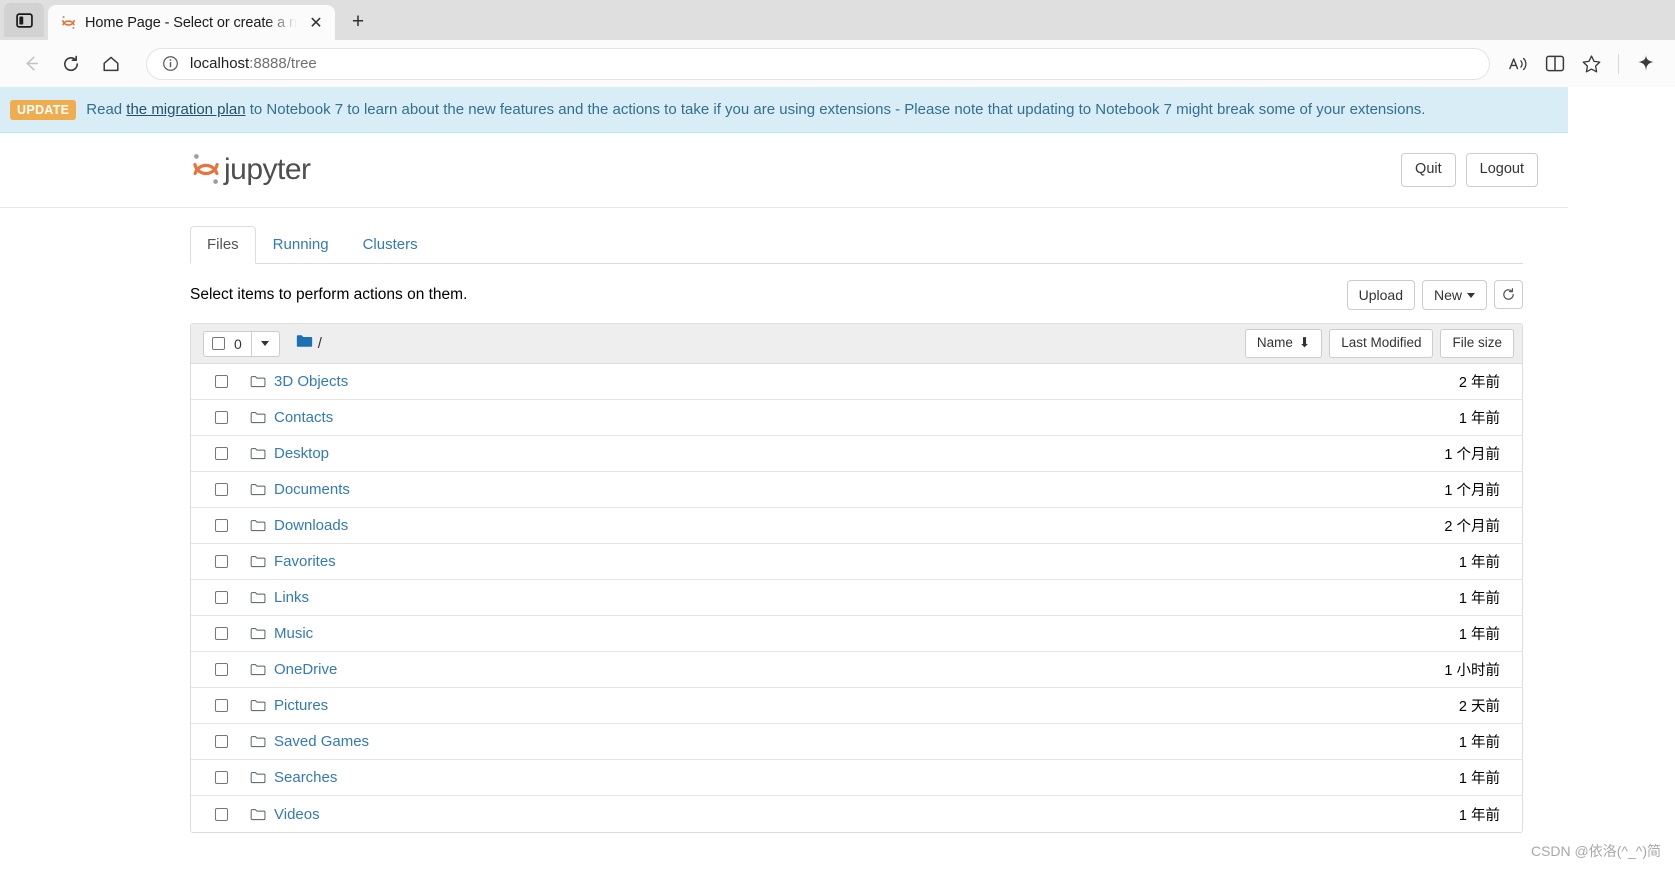 The width and height of the screenshot is (1675, 873). What do you see at coordinates (170, 64) in the screenshot?
I see `site-info-icon` at bounding box center [170, 64].